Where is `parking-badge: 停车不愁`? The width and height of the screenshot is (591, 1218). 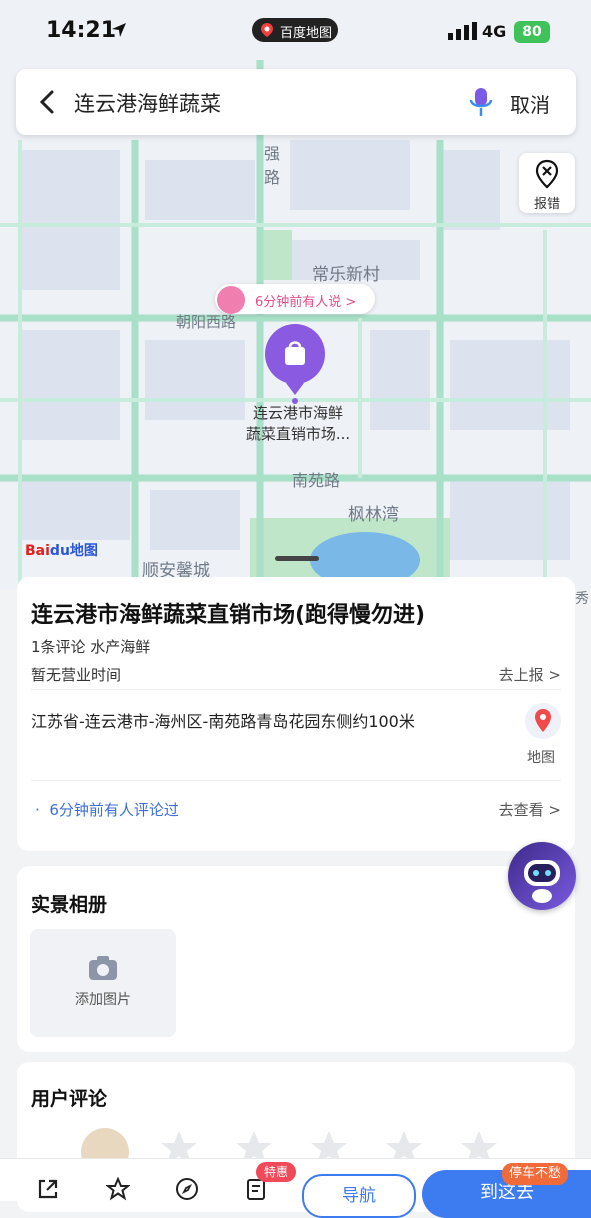
parking-badge: 停车不愁 is located at coordinates (535, 1174).